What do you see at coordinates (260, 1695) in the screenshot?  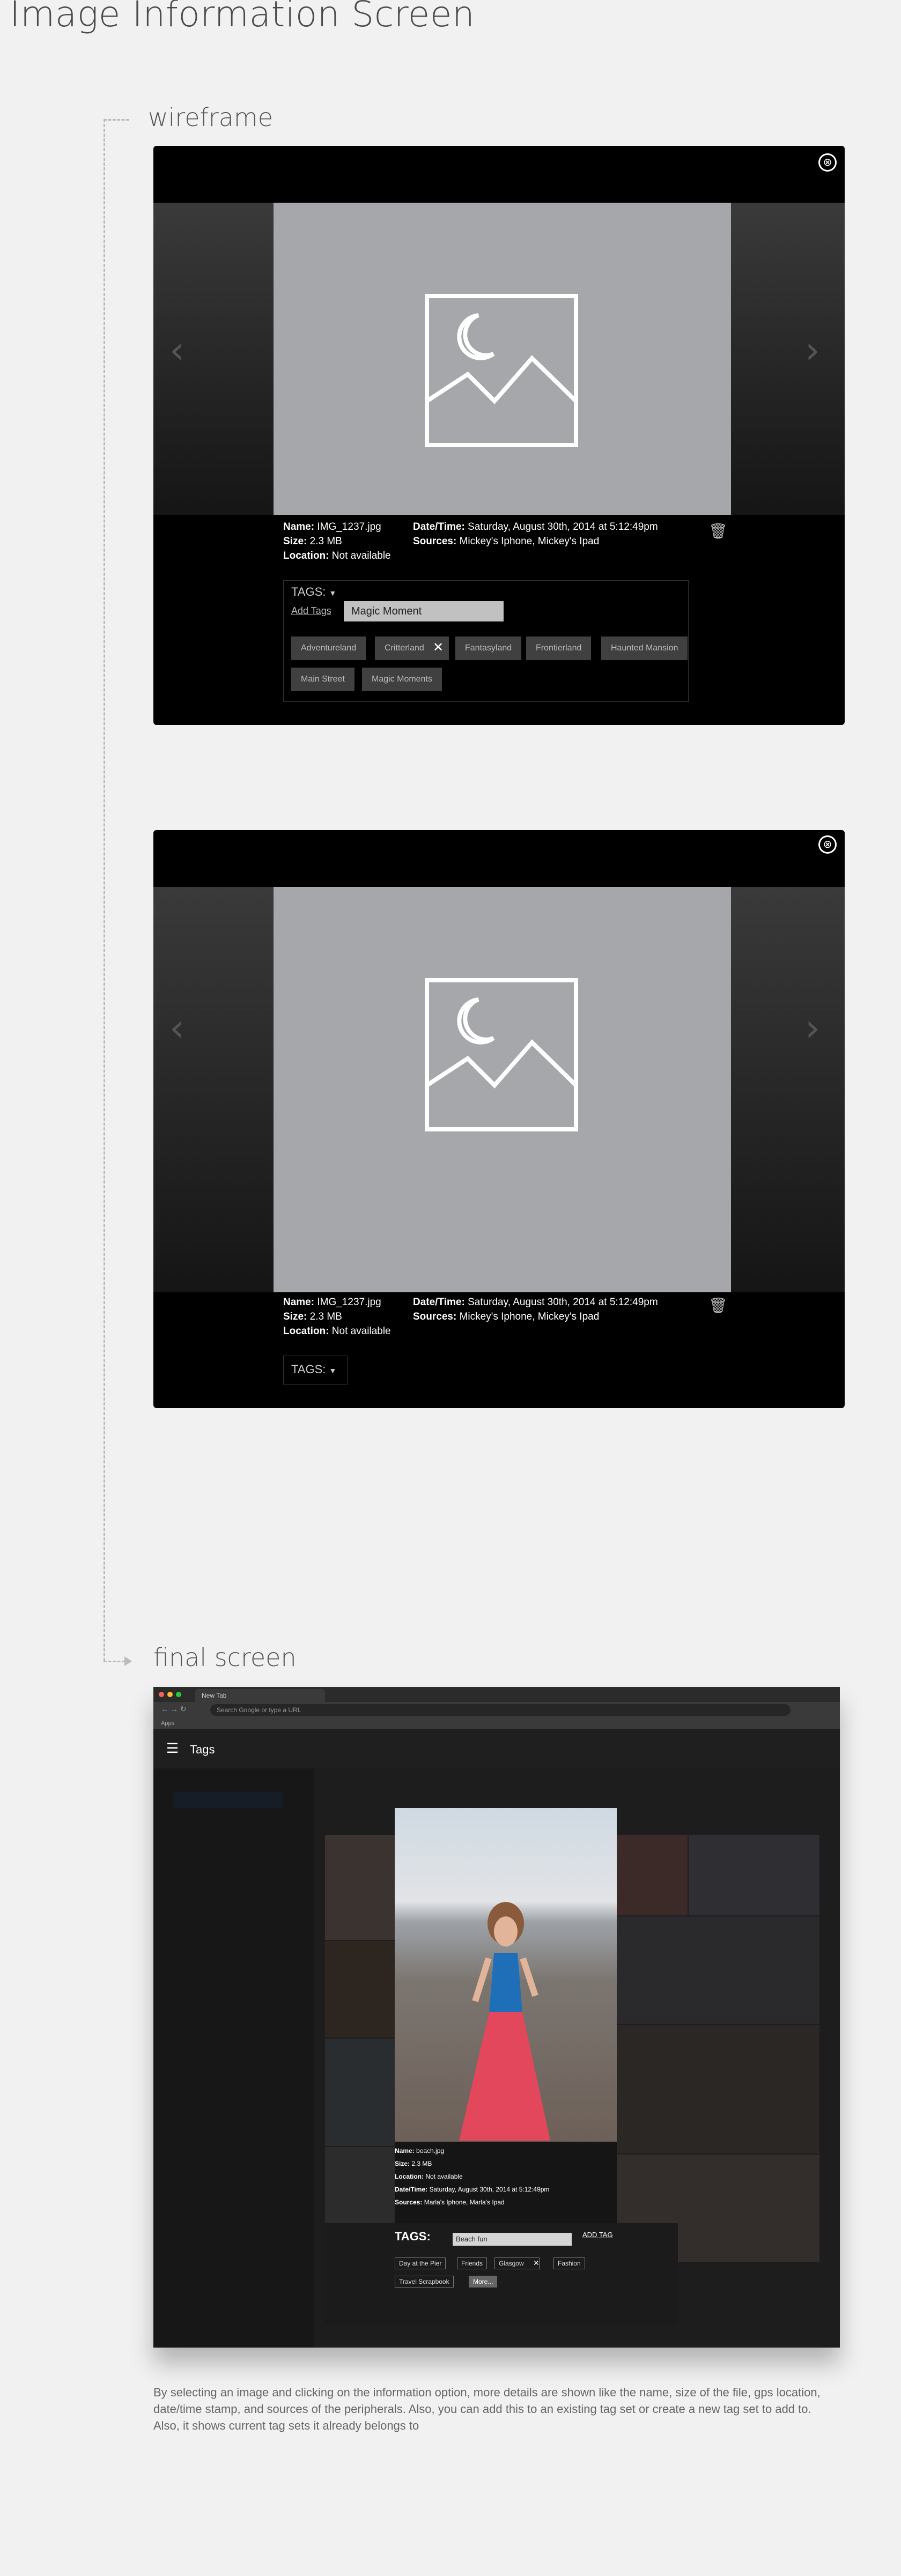 I see `browser-tab: New Tab` at bounding box center [260, 1695].